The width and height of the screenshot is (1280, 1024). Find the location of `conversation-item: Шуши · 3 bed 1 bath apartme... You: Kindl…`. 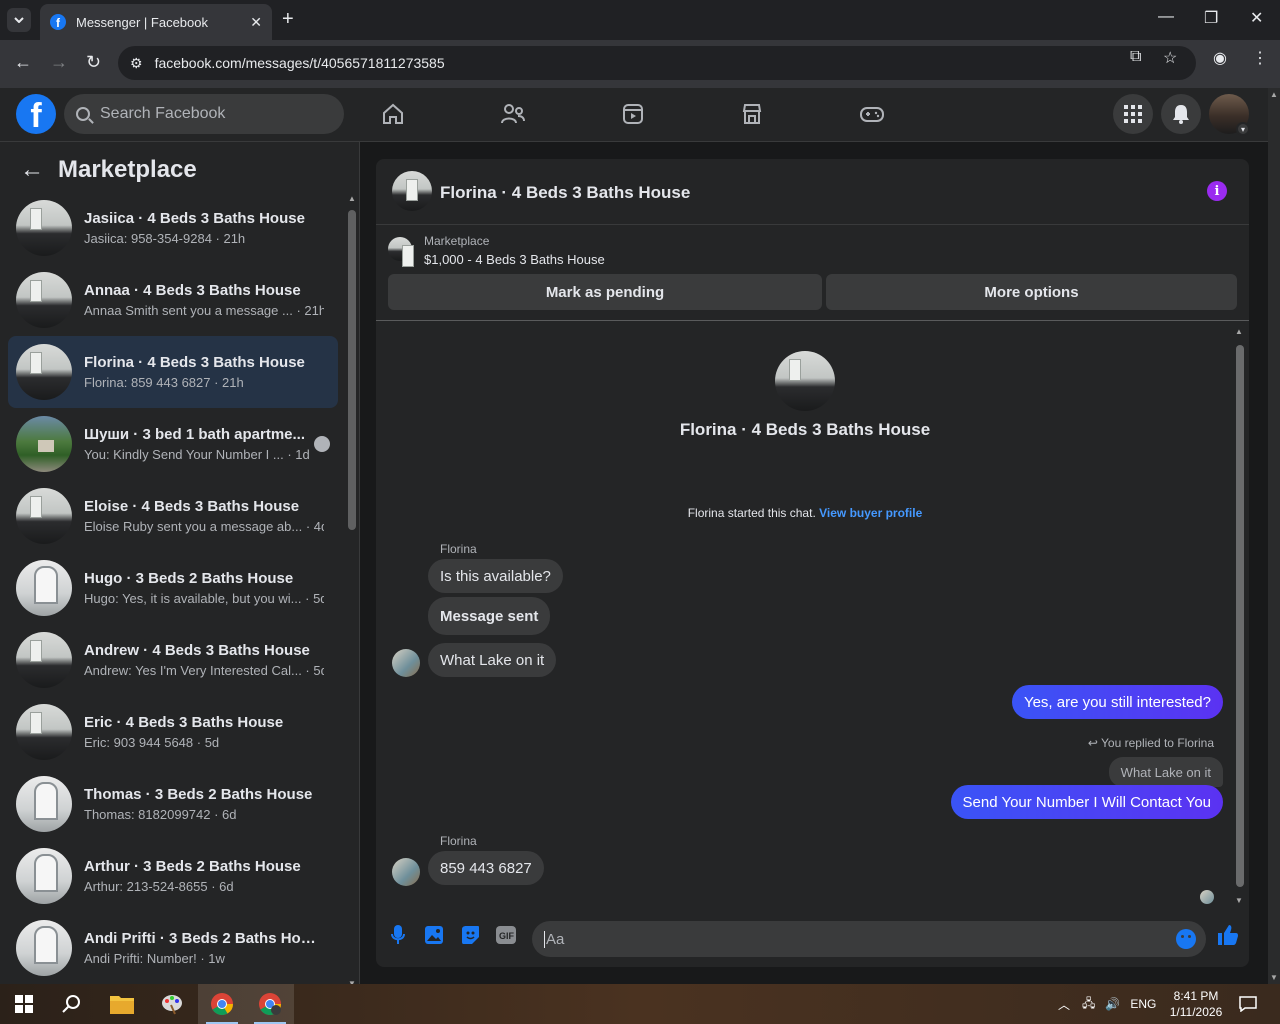

conversation-item: Шуши · 3 bed 1 bath apartme... You: Kindl… is located at coordinates (173, 444).